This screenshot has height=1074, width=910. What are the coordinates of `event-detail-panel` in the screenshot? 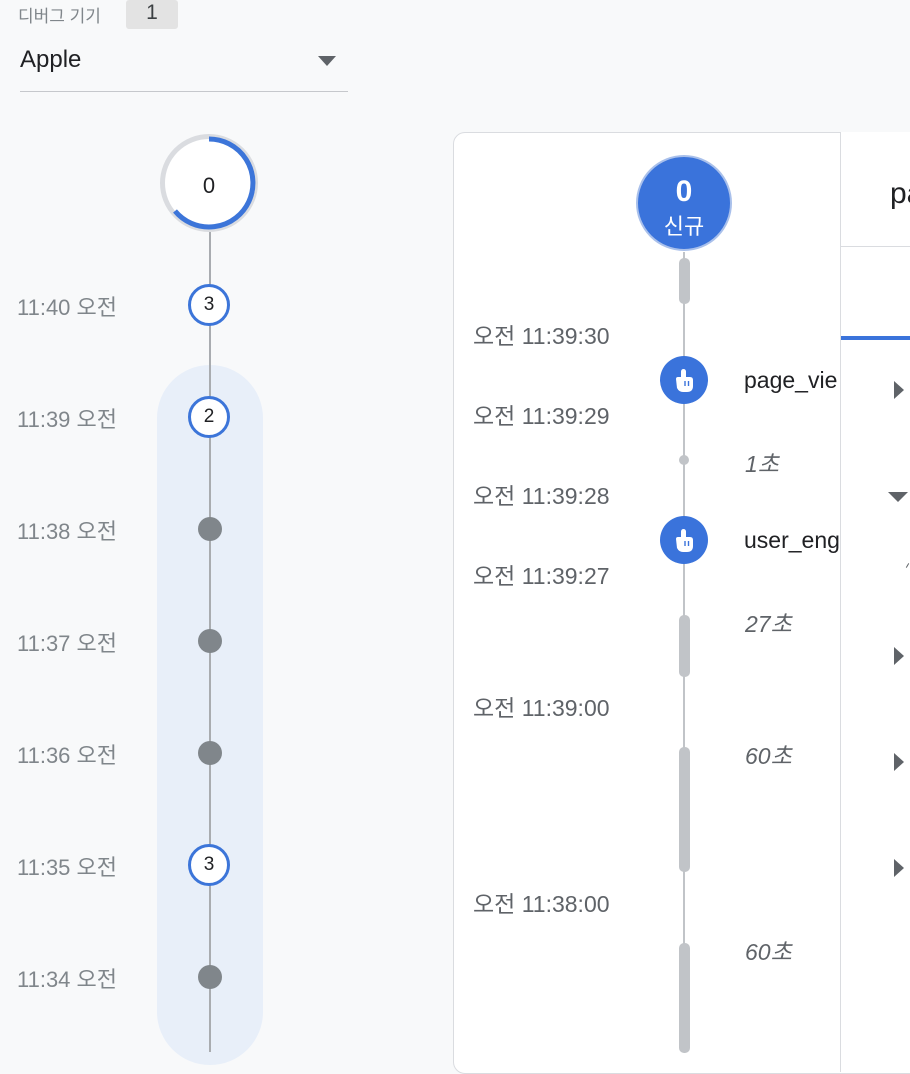 It's located at (875, 602).